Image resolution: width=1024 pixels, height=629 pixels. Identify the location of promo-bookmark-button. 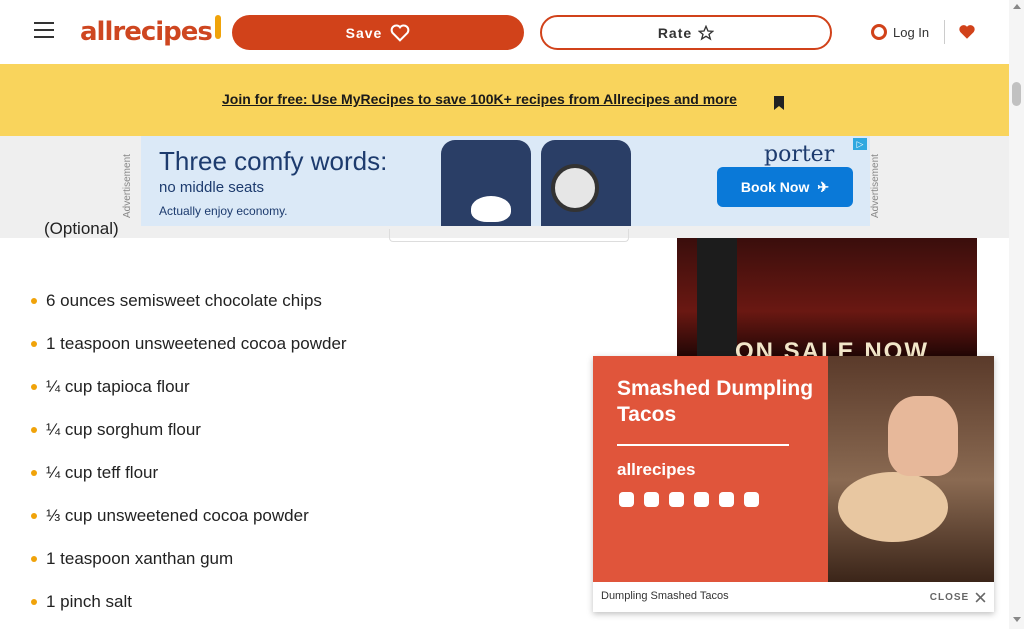
(779, 103).